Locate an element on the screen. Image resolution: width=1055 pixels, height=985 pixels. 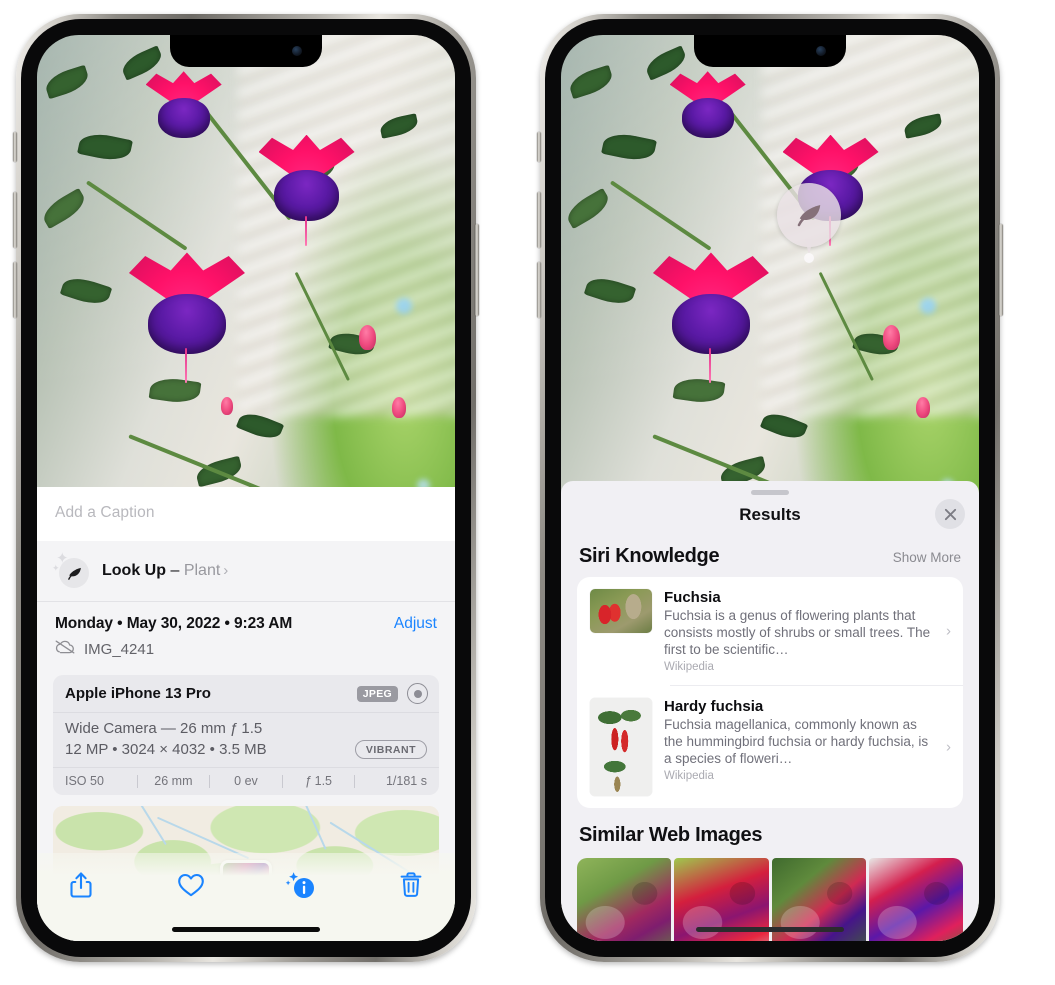
close-button is located at coordinates (950, 514).